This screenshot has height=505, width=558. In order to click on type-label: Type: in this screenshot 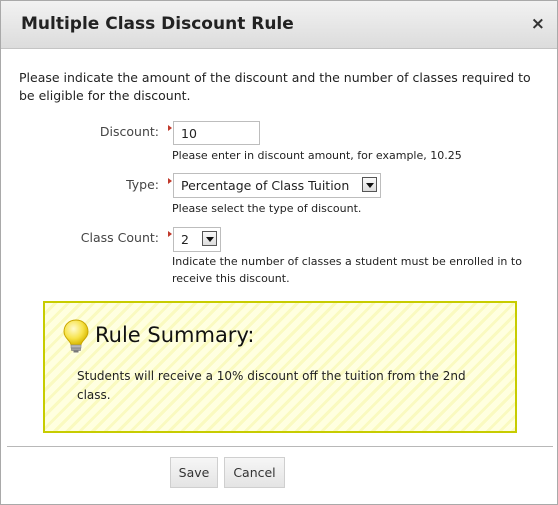, I will do `click(142, 184)`.